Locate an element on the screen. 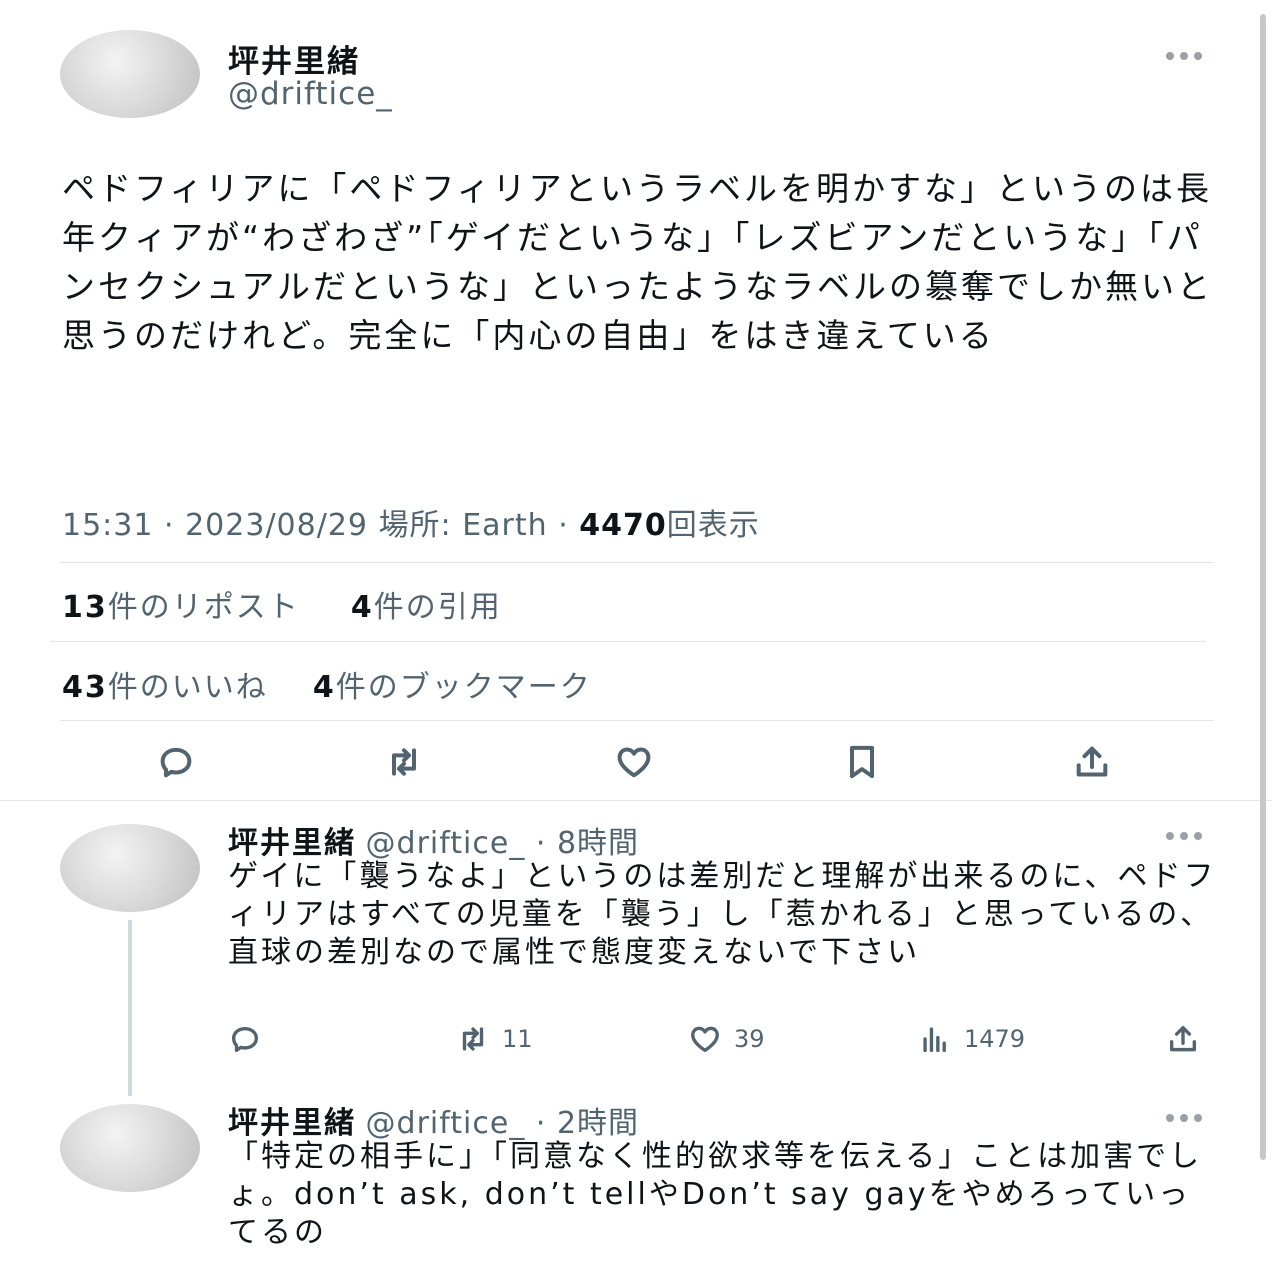  thread-line is located at coordinates (130, 1008).